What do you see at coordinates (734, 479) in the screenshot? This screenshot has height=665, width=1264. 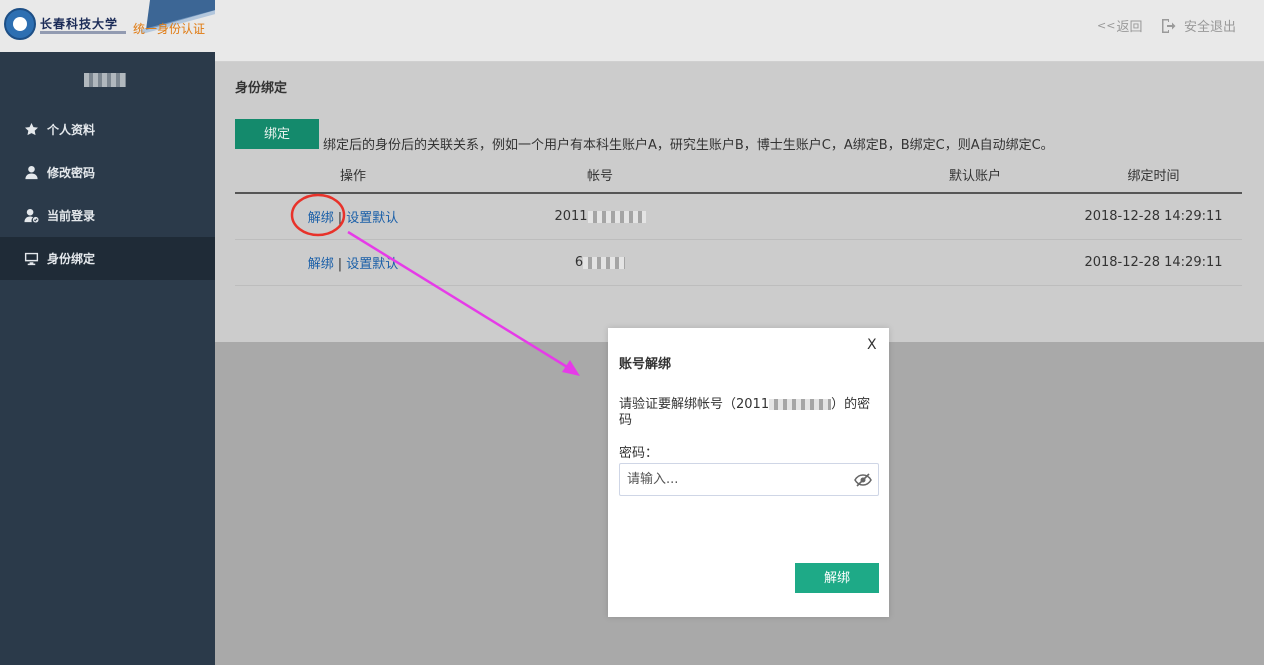 I see `password-input` at bounding box center [734, 479].